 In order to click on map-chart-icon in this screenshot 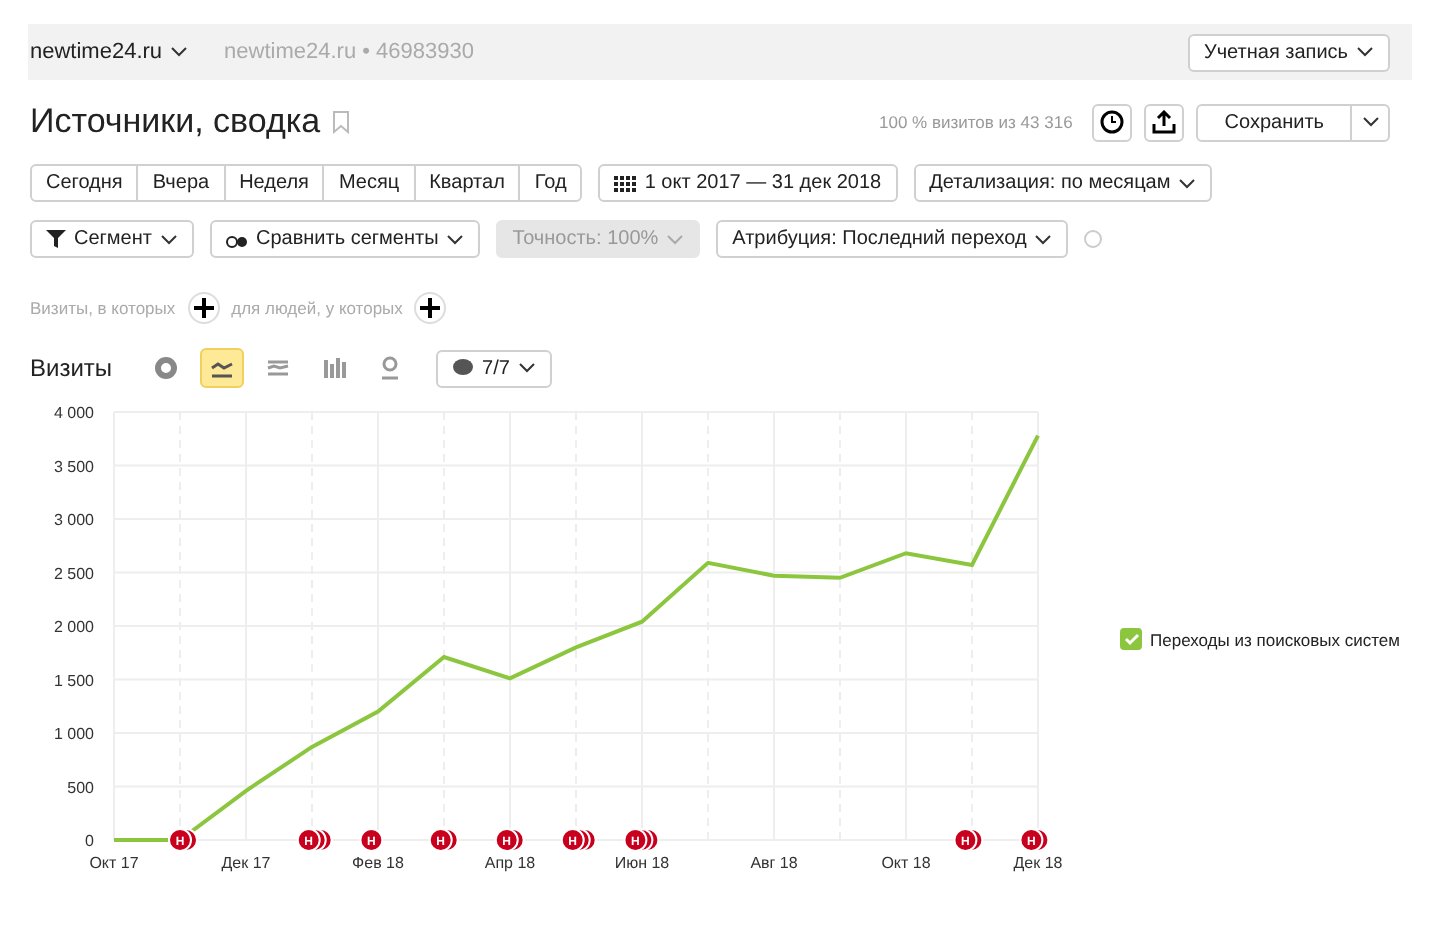, I will do `click(390, 368)`.